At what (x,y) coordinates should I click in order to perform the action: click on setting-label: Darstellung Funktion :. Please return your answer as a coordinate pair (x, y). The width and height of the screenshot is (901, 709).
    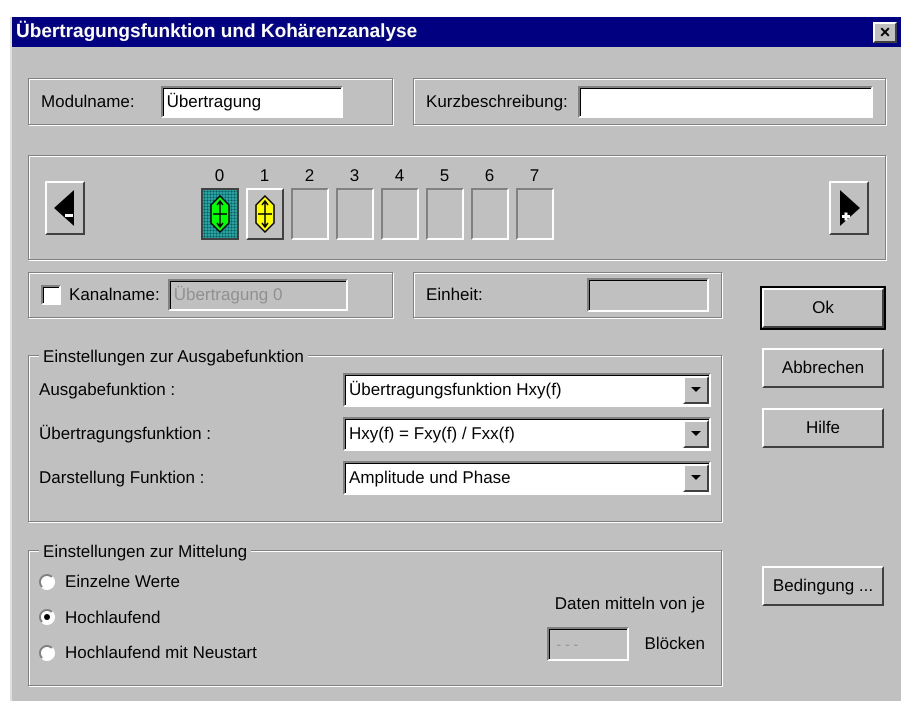
    Looking at the image, I should click on (121, 478).